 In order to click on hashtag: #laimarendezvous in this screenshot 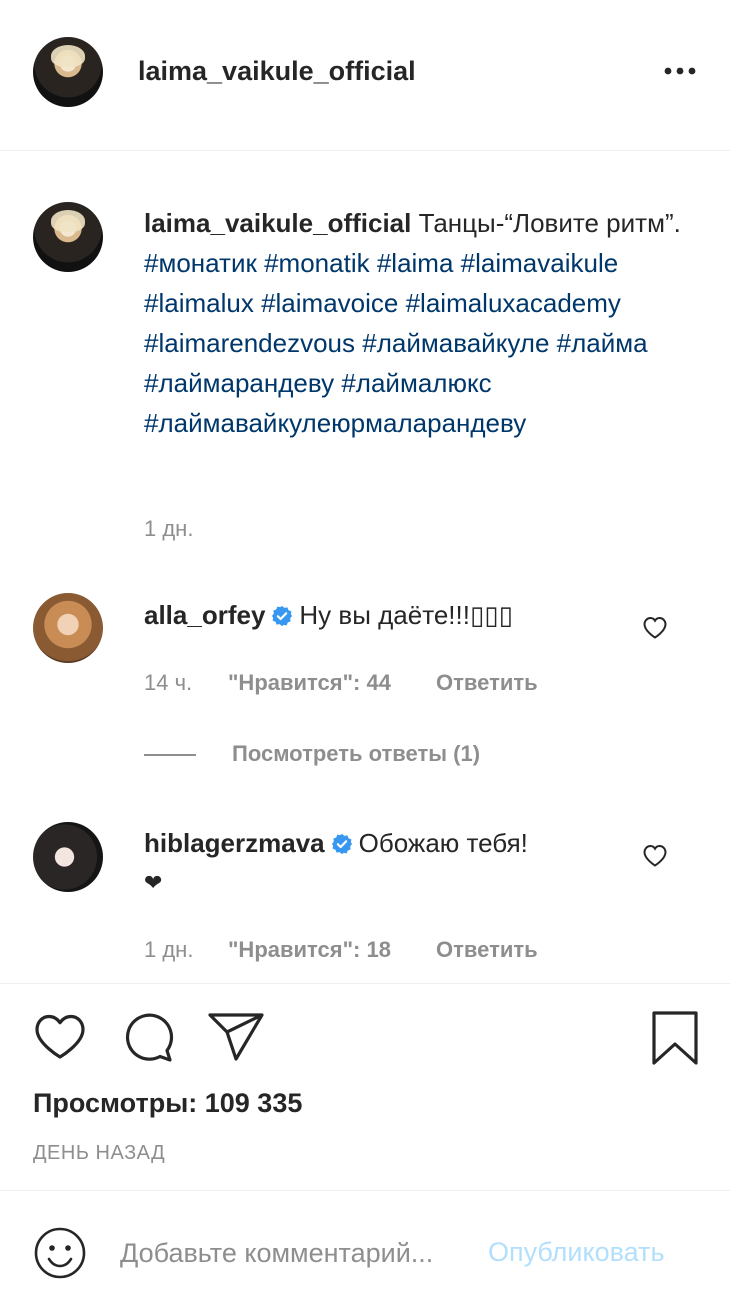, I will do `click(249, 343)`.